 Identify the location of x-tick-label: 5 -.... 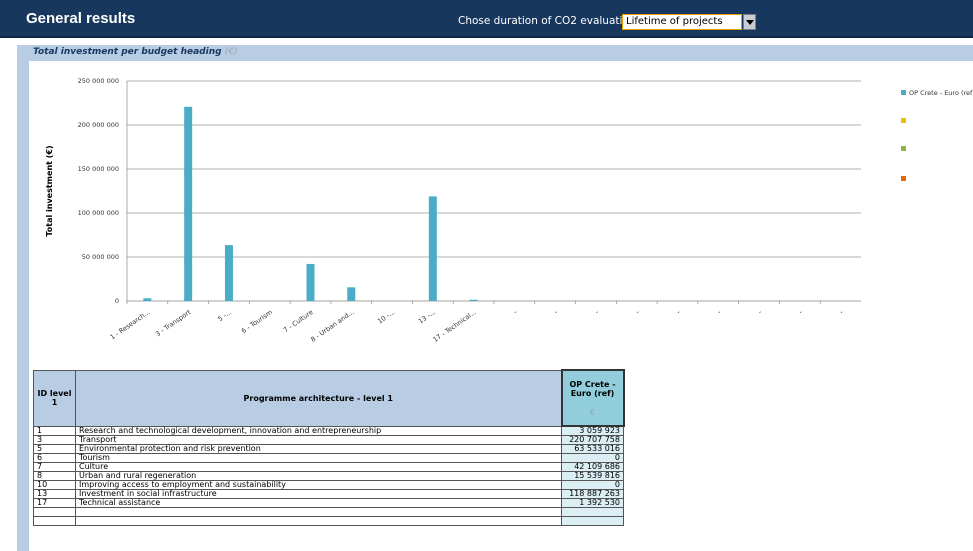
(224, 315).